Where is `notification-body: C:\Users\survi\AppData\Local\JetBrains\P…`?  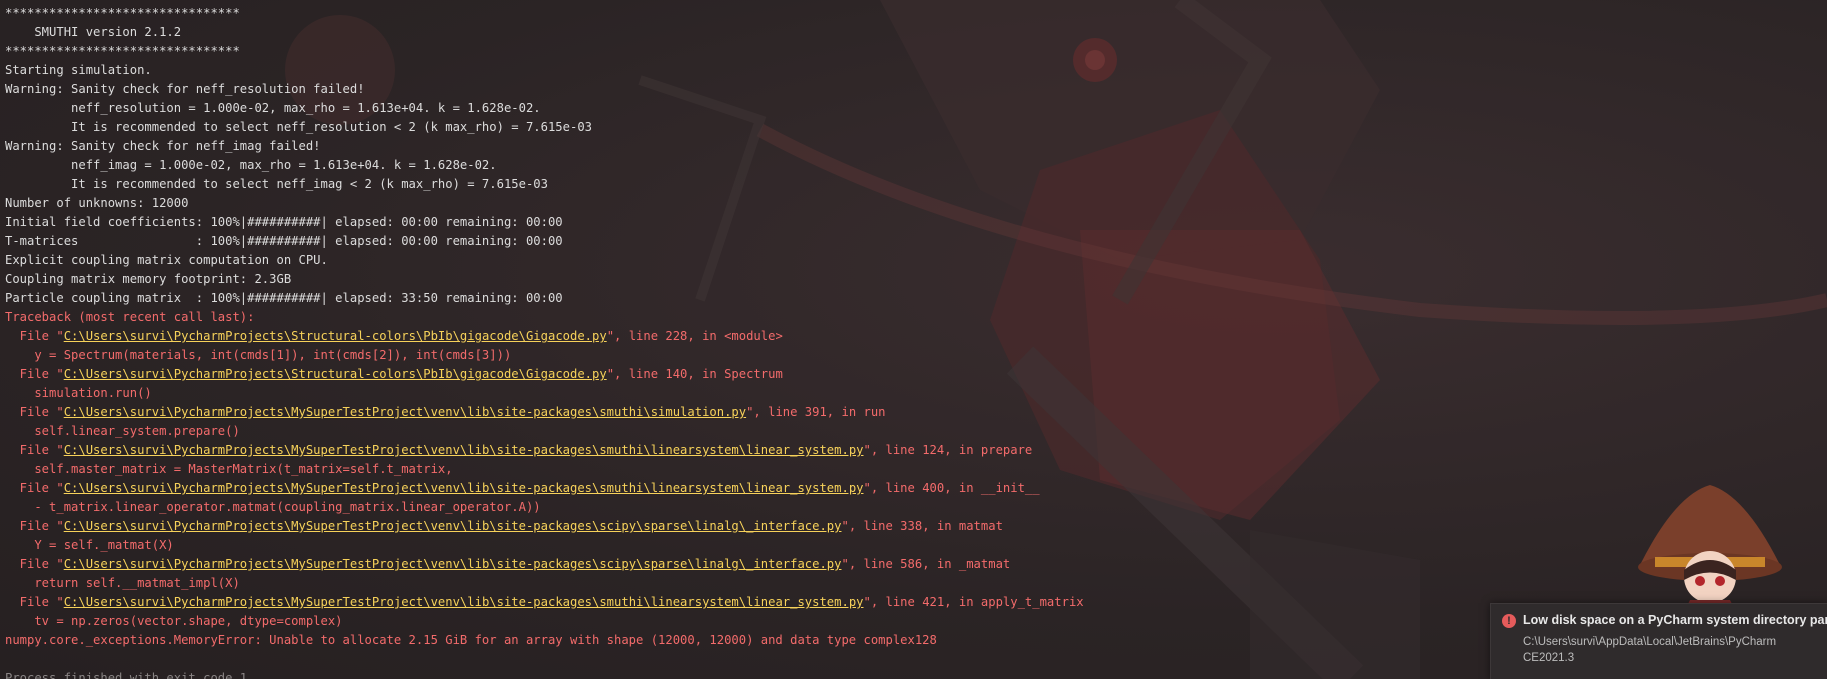 notification-body: C:\Users\survi\AppData\Local\JetBrains\P… is located at coordinates (1650, 650).